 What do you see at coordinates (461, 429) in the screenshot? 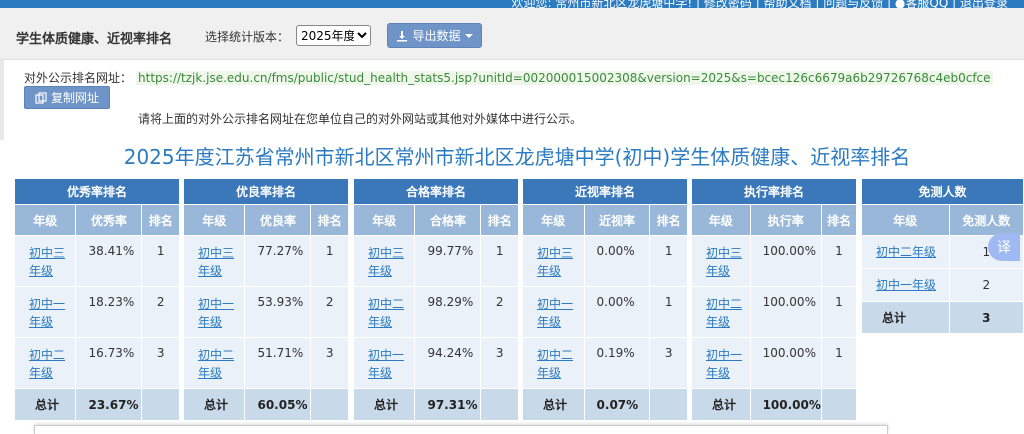
I see `bottom-panel-edge` at bounding box center [461, 429].